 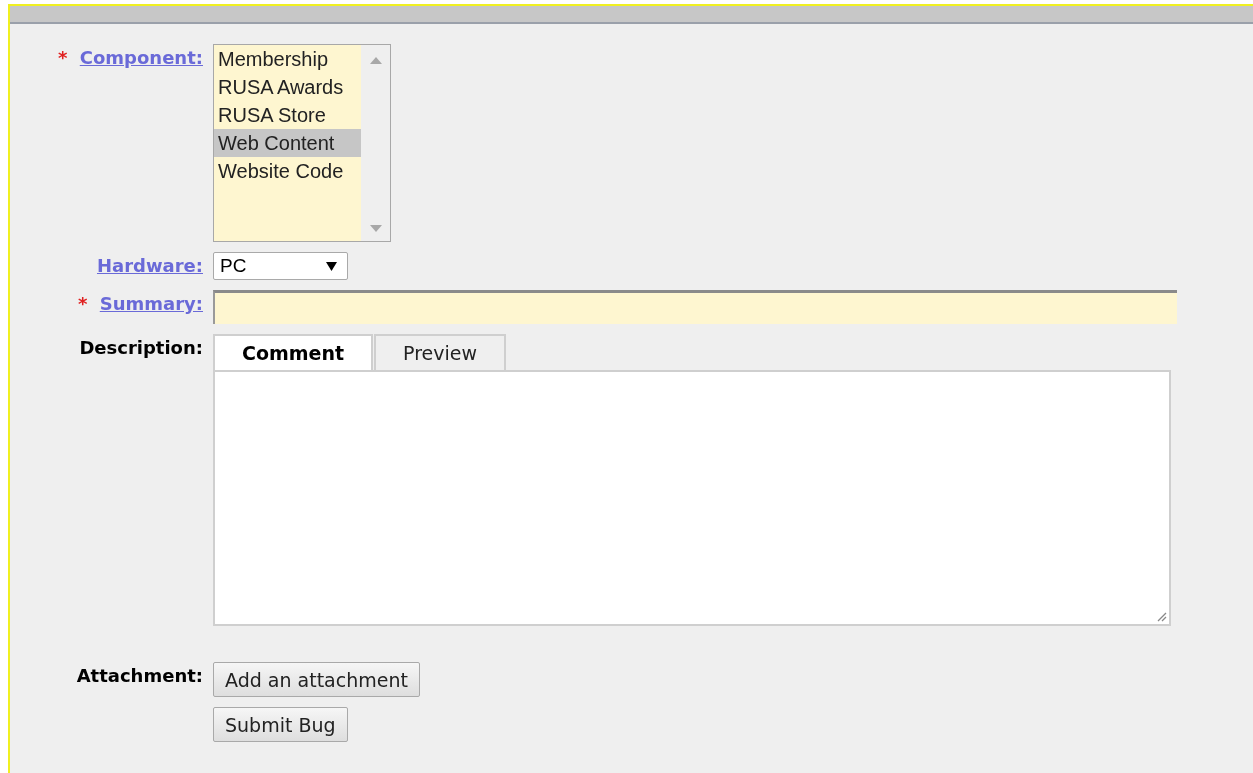 What do you see at coordinates (293, 352) in the screenshot?
I see `editor-tab: Comment` at bounding box center [293, 352].